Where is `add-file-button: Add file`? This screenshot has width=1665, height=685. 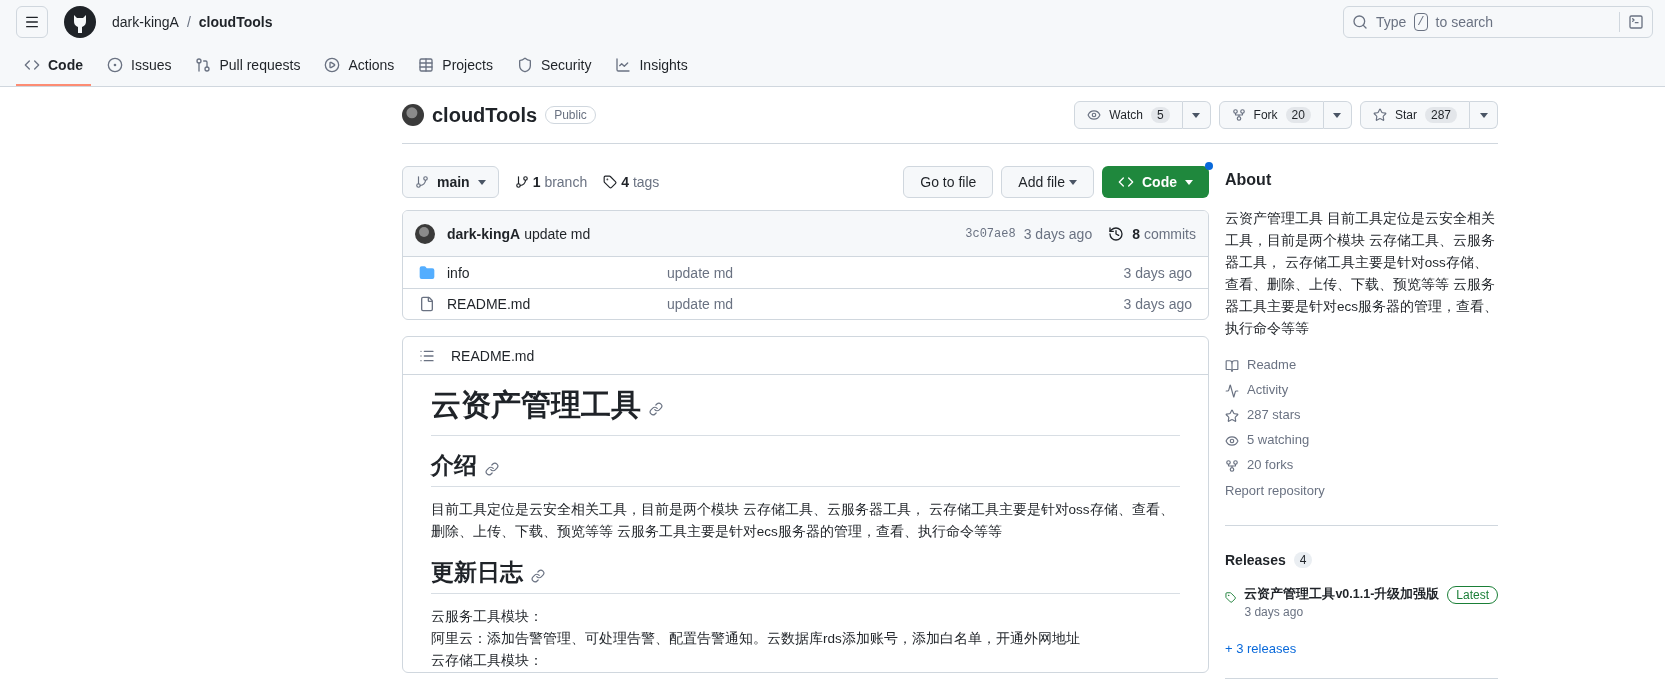 add-file-button: Add file is located at coordinates (1047, 182).